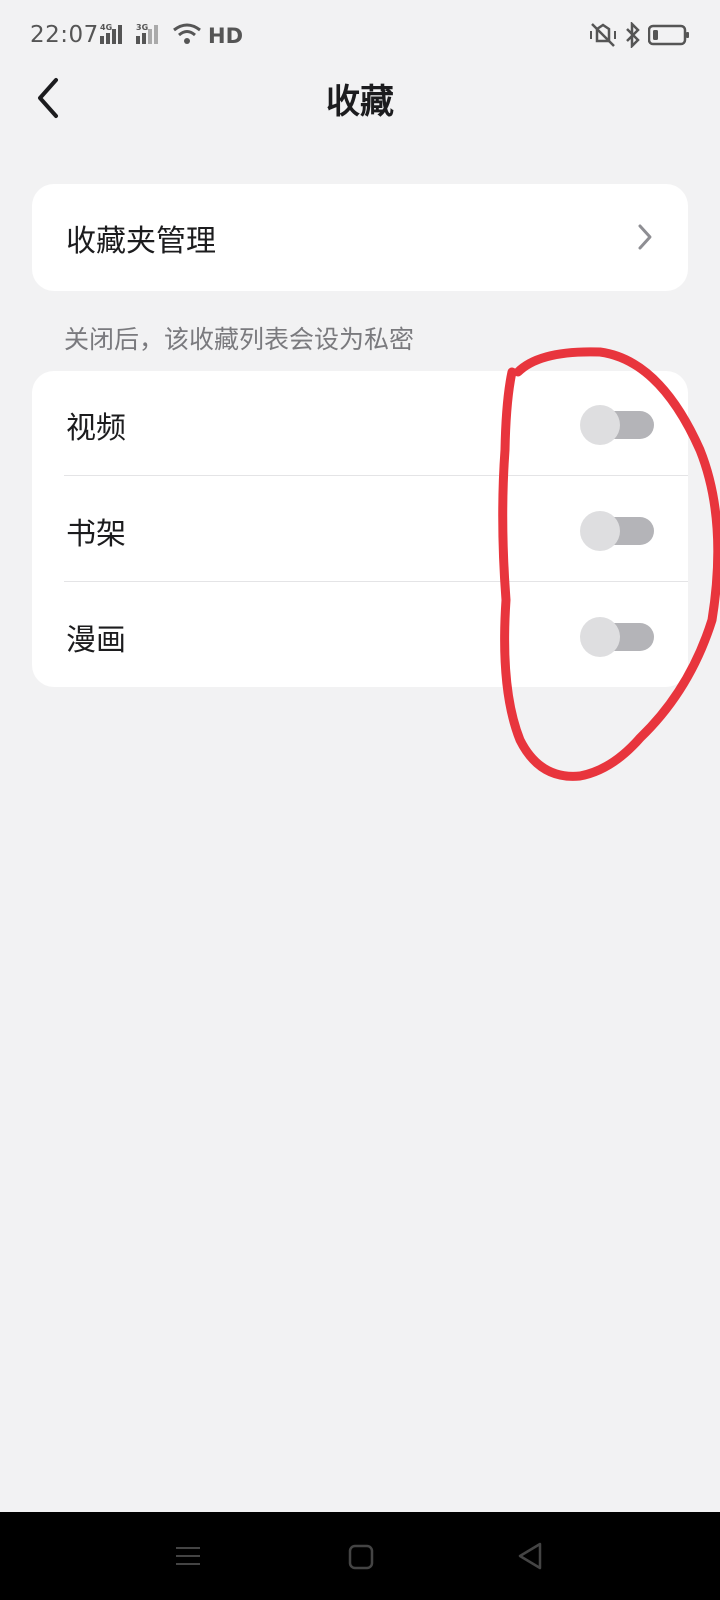  What do you see at coordinates (226, 36) in the screenshot?
I see `hd-label: HD` at bounding box center [226, 36].